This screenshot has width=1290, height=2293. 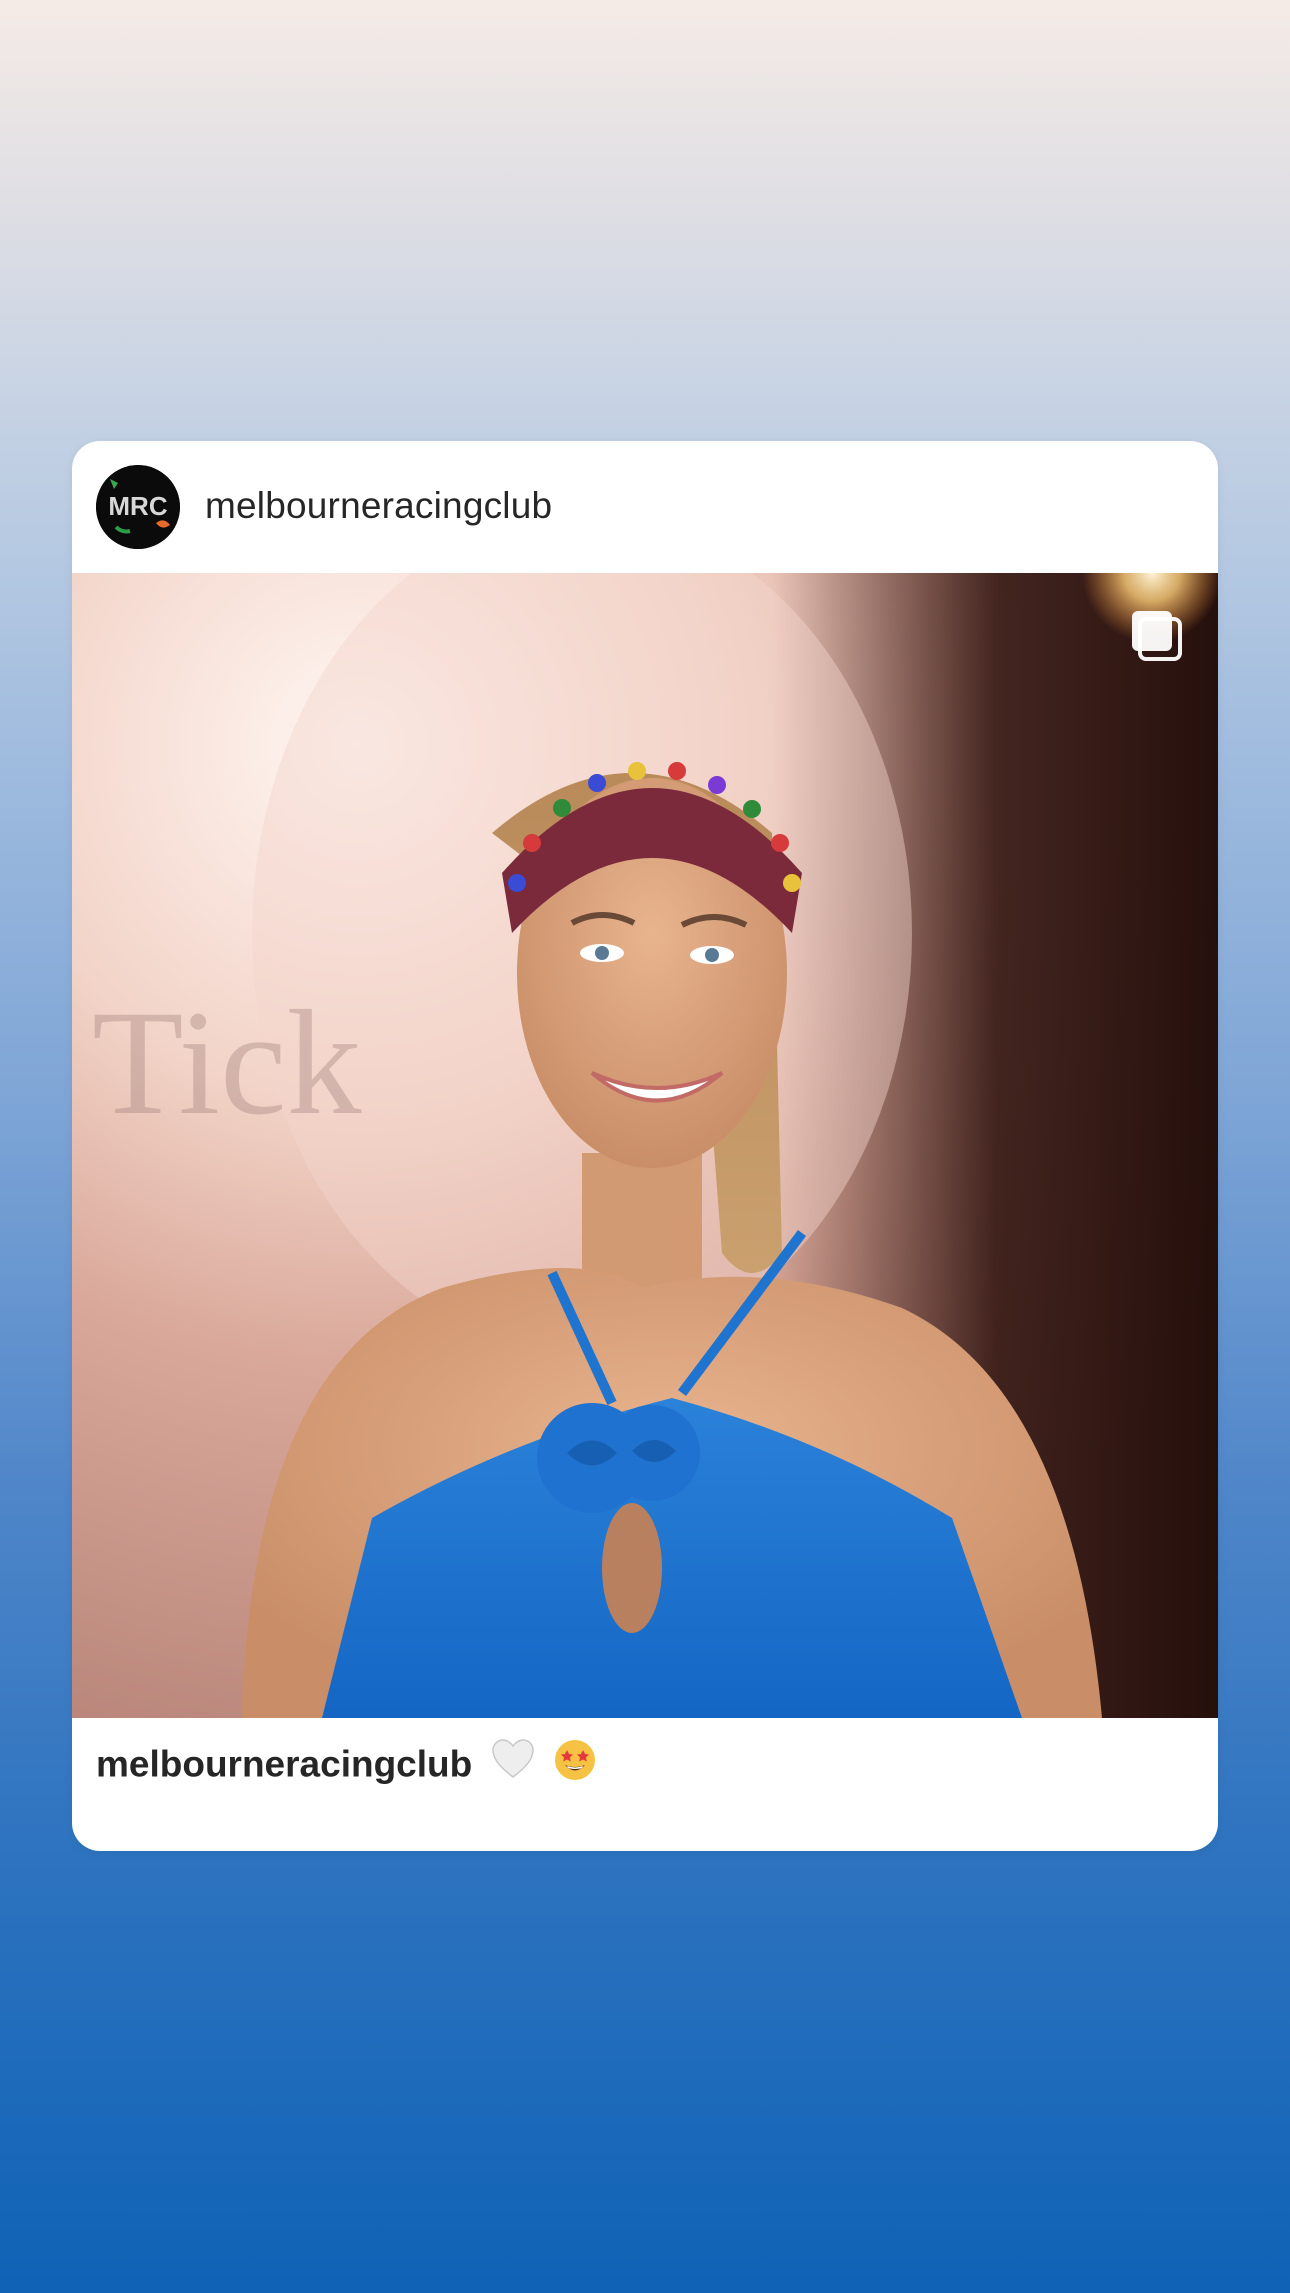 I want to click on svg-text: Tick, so click(x=227, y=1063).